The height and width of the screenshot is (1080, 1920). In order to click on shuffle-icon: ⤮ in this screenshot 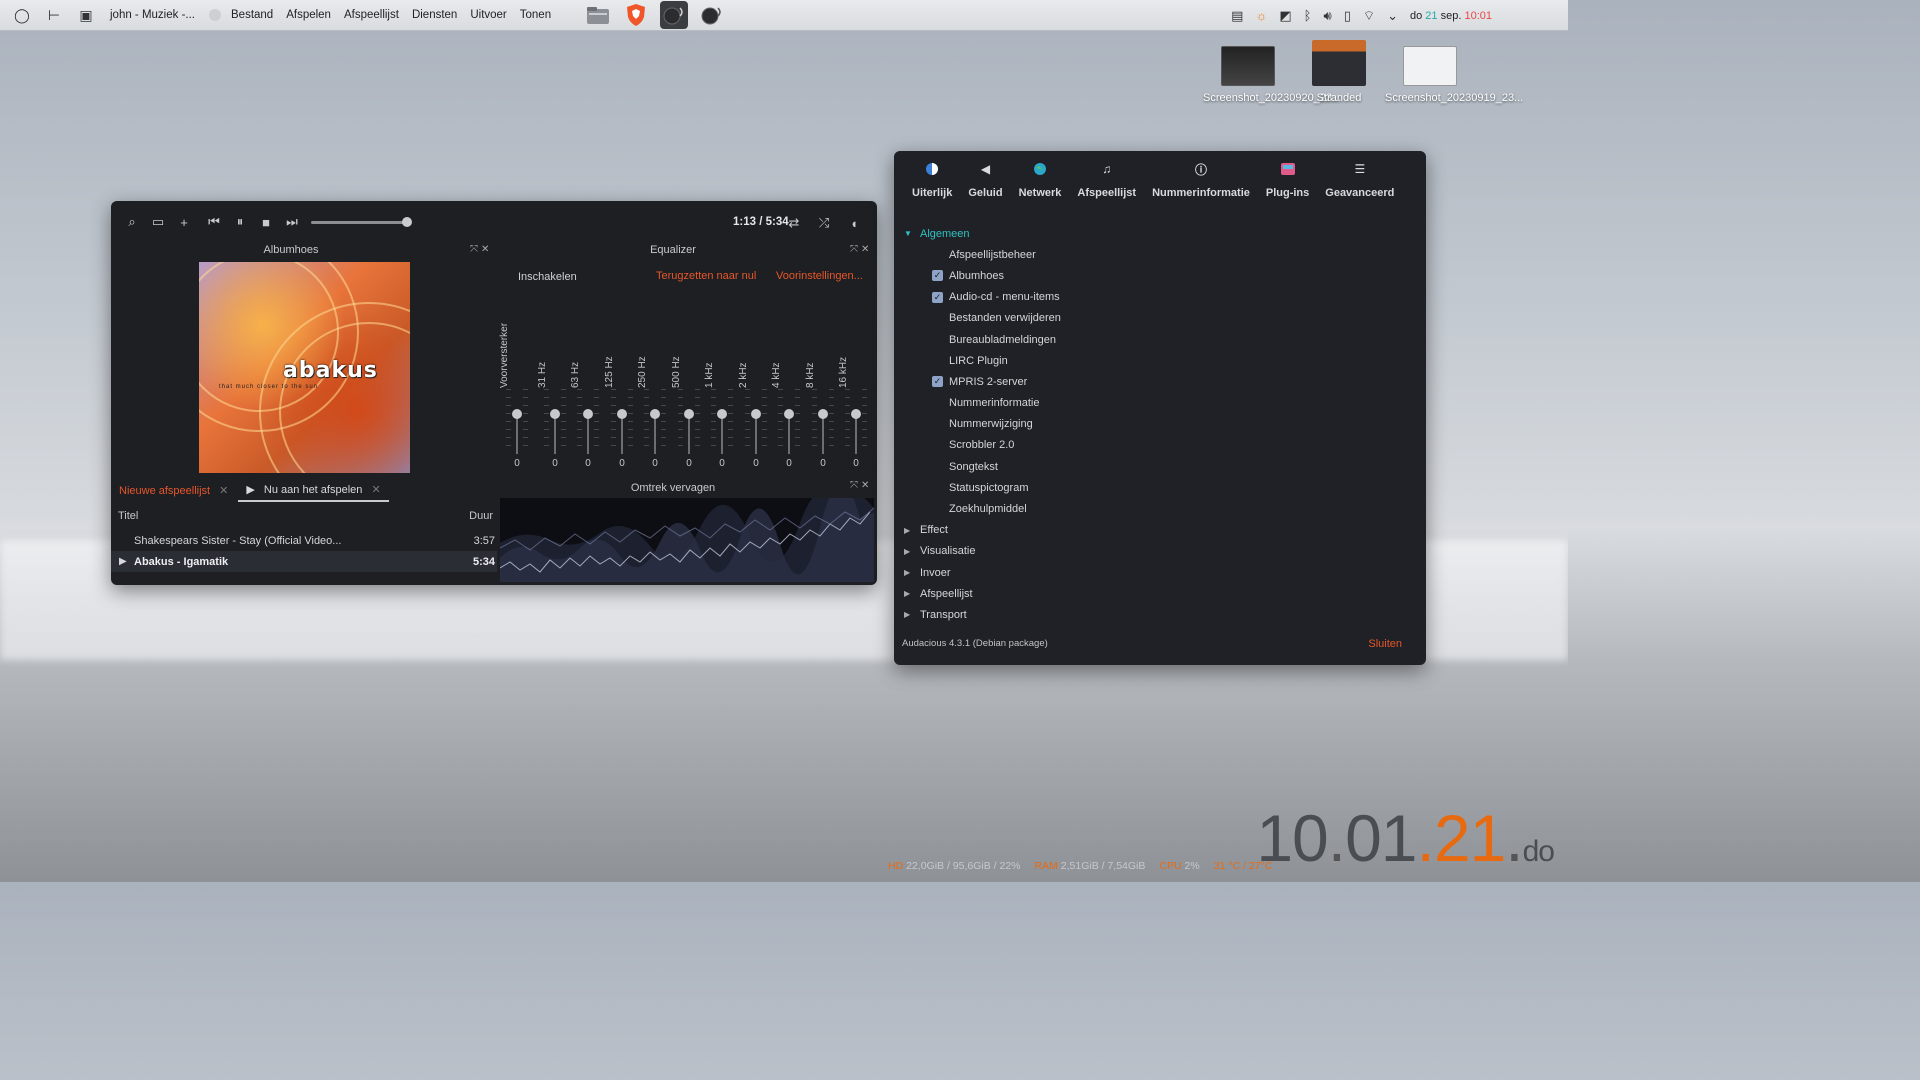, I will do `click(824, 223)`.